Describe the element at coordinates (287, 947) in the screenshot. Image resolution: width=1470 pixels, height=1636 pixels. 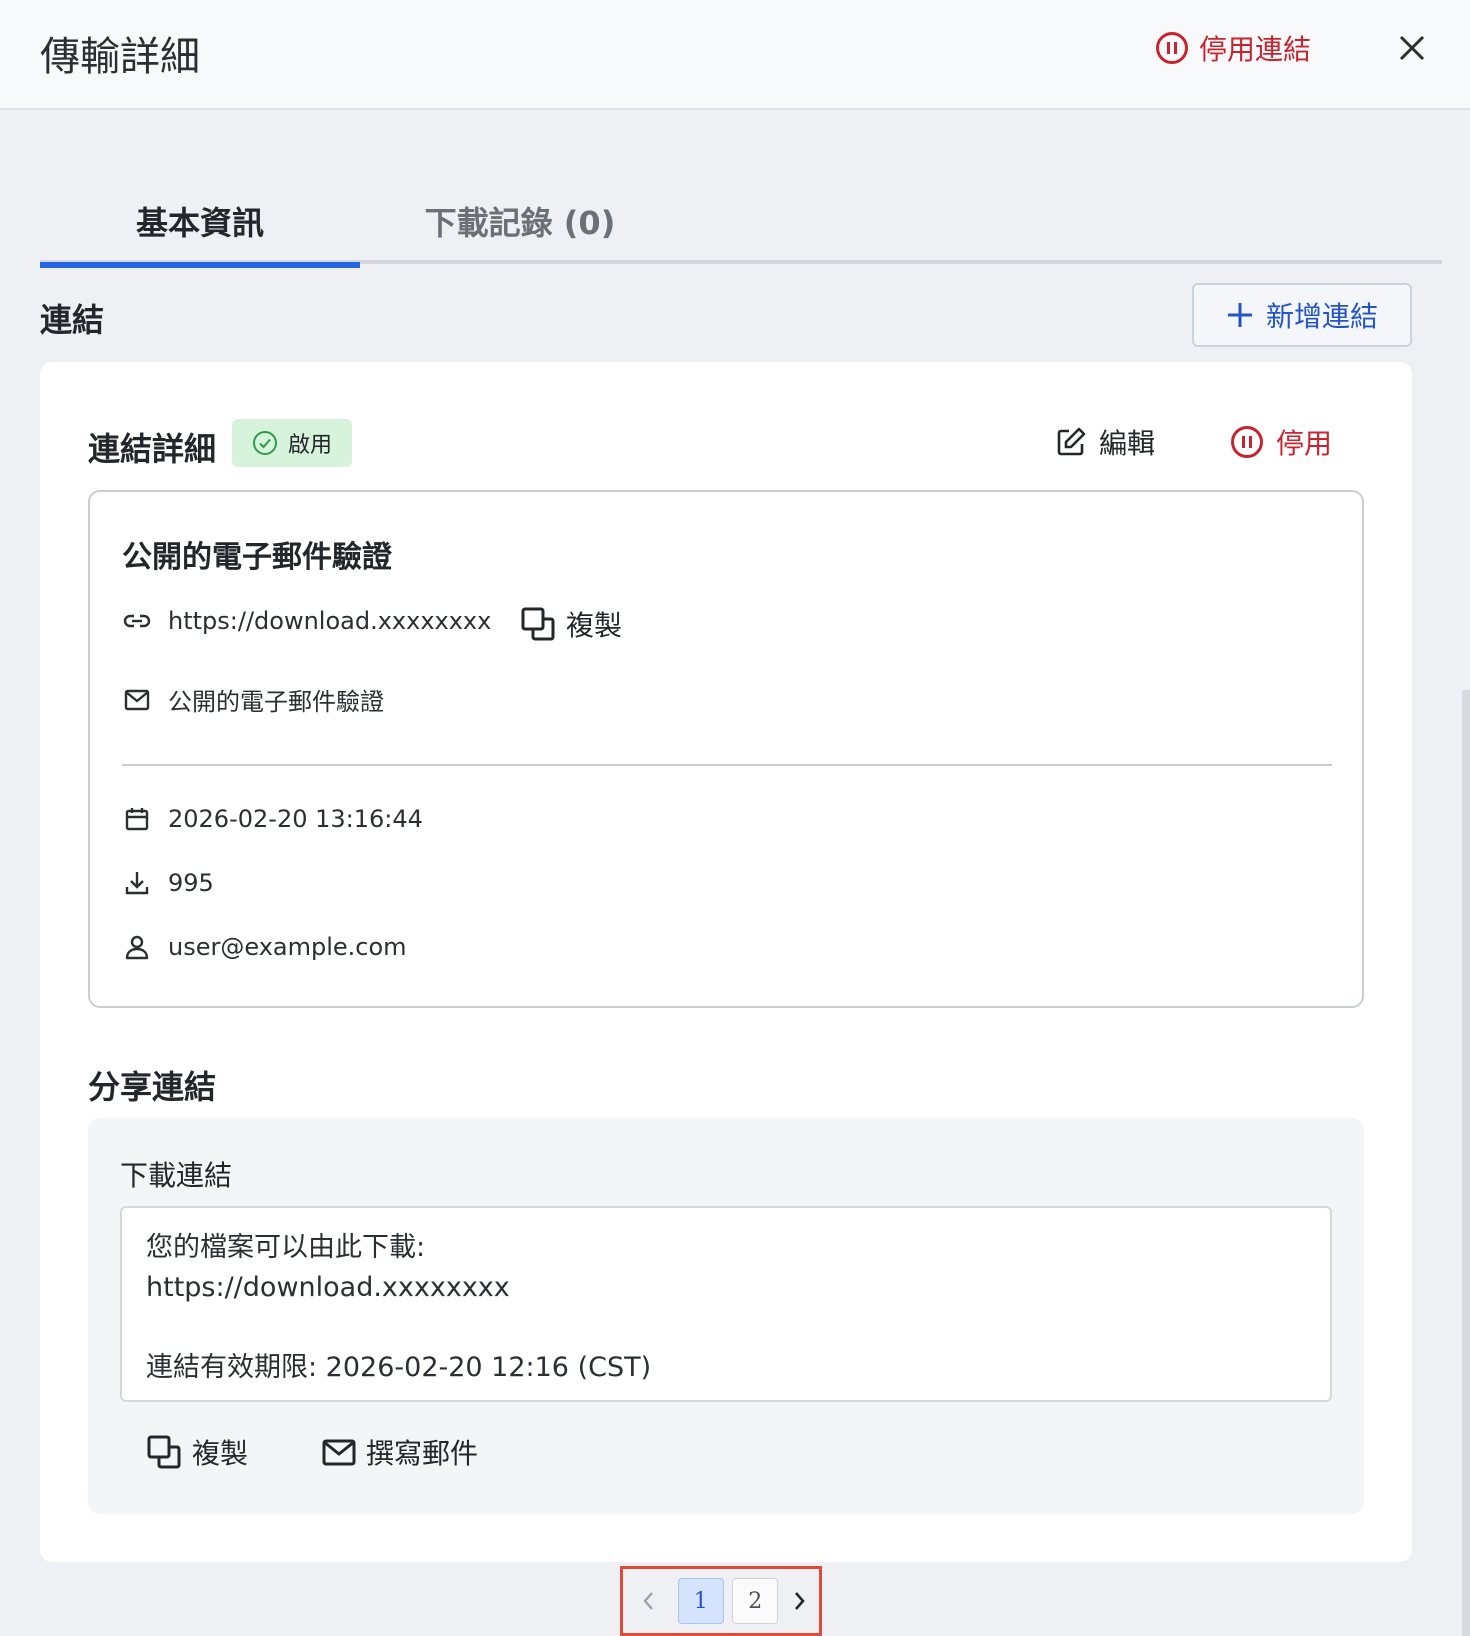
I see `creator-email: user@example.com` at that location.